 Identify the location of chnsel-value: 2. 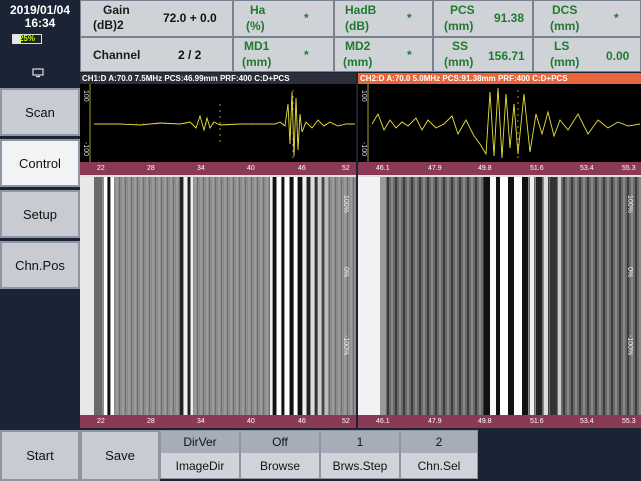
(439, 442).